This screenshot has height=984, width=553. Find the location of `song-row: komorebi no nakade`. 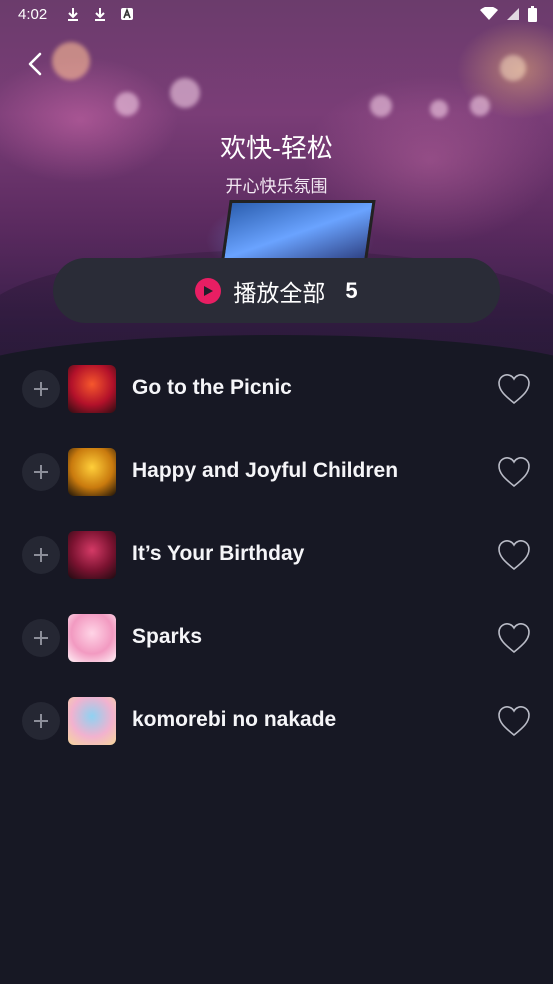

song-row: komorebi no nakade is located at coordinates (276, 721).